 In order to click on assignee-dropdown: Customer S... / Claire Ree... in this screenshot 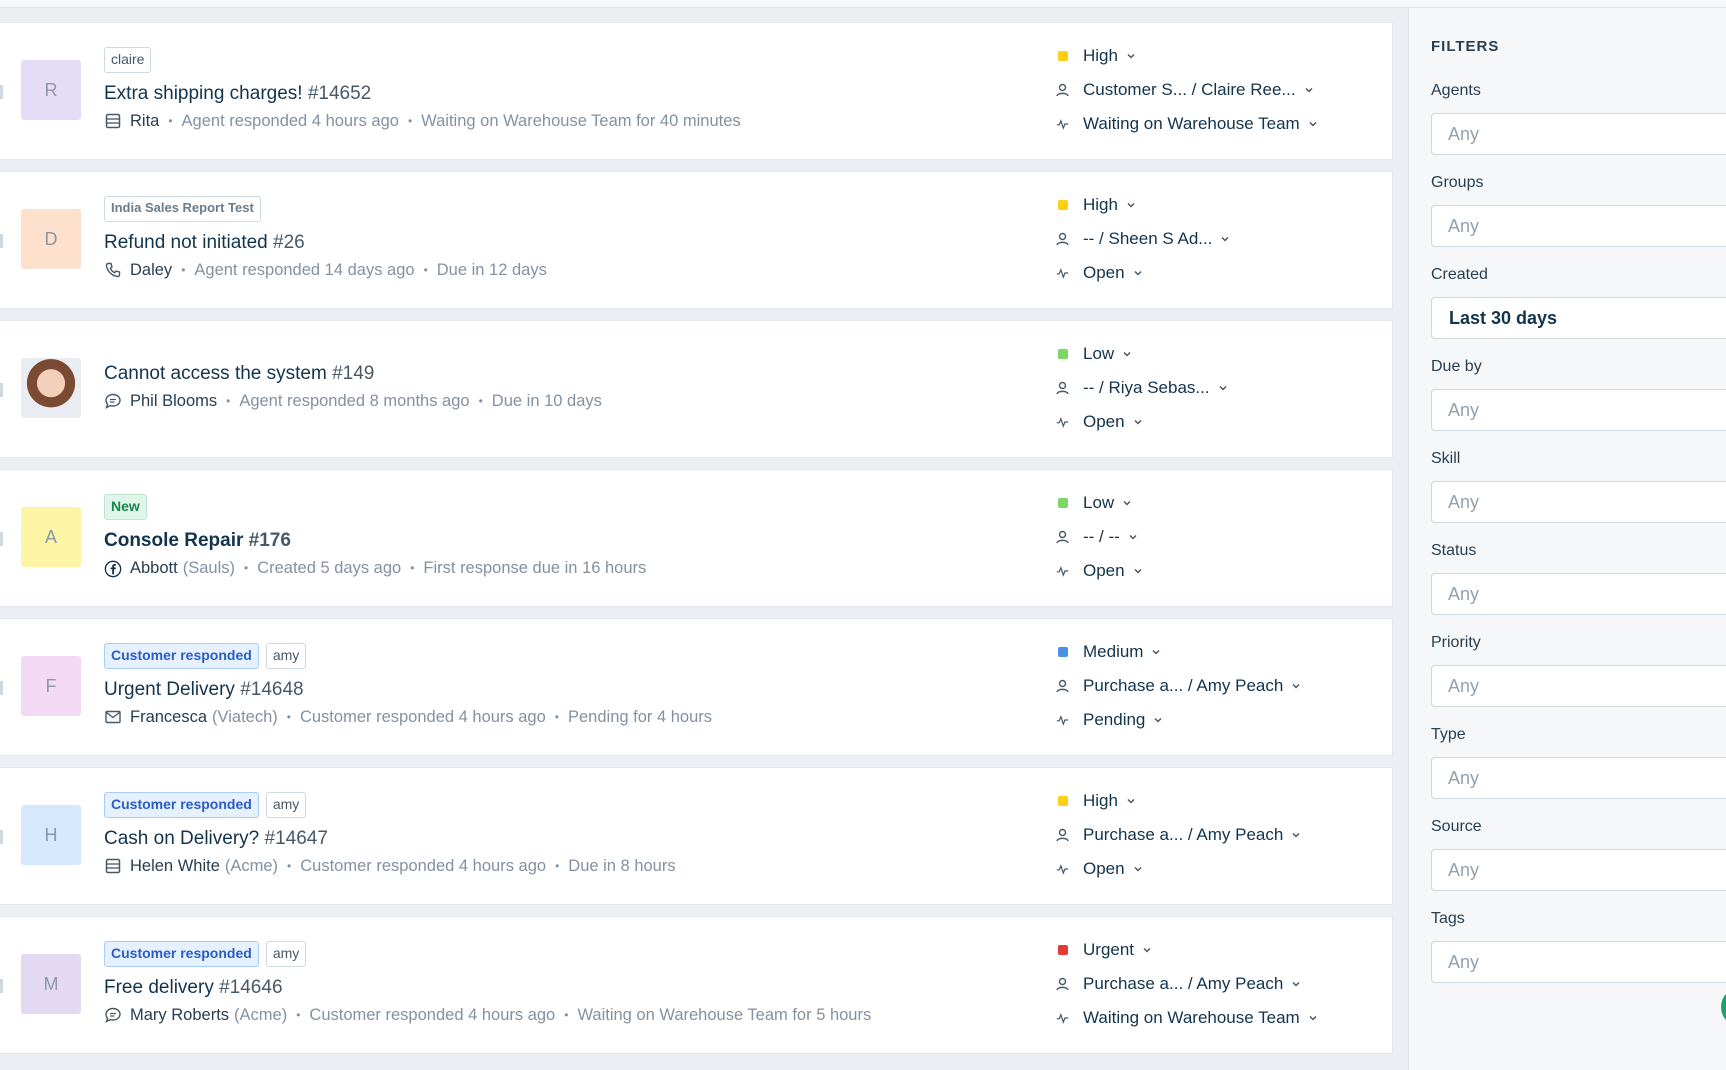, I will do `click(1221, 90)`.